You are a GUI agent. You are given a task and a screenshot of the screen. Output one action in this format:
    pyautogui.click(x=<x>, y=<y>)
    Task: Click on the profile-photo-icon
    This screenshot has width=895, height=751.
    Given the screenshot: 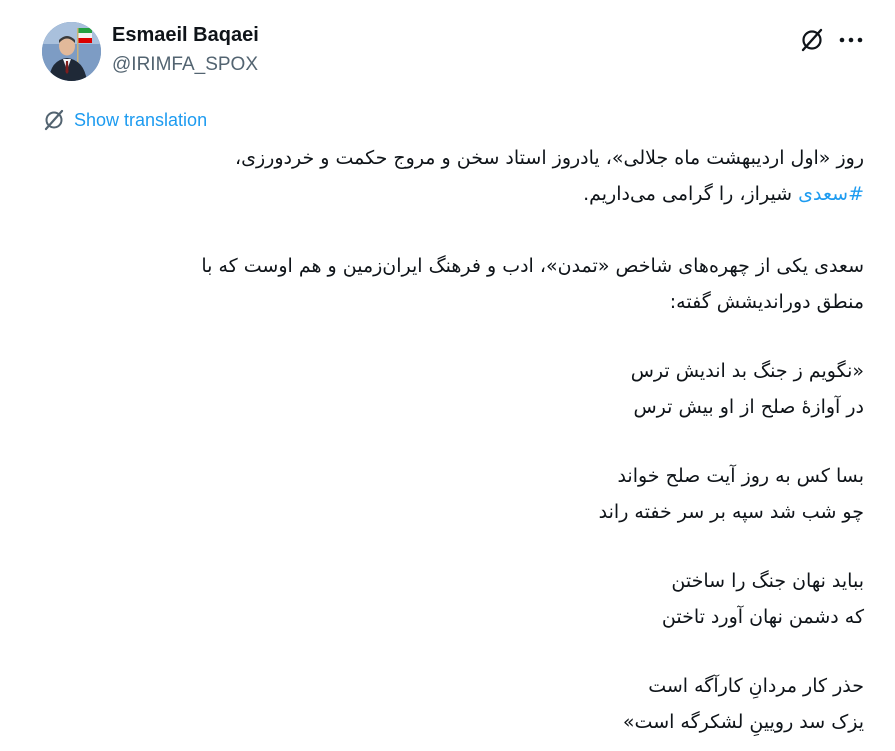 What is the action you would take?
    pyautogui.click(x=71, y=51)
    